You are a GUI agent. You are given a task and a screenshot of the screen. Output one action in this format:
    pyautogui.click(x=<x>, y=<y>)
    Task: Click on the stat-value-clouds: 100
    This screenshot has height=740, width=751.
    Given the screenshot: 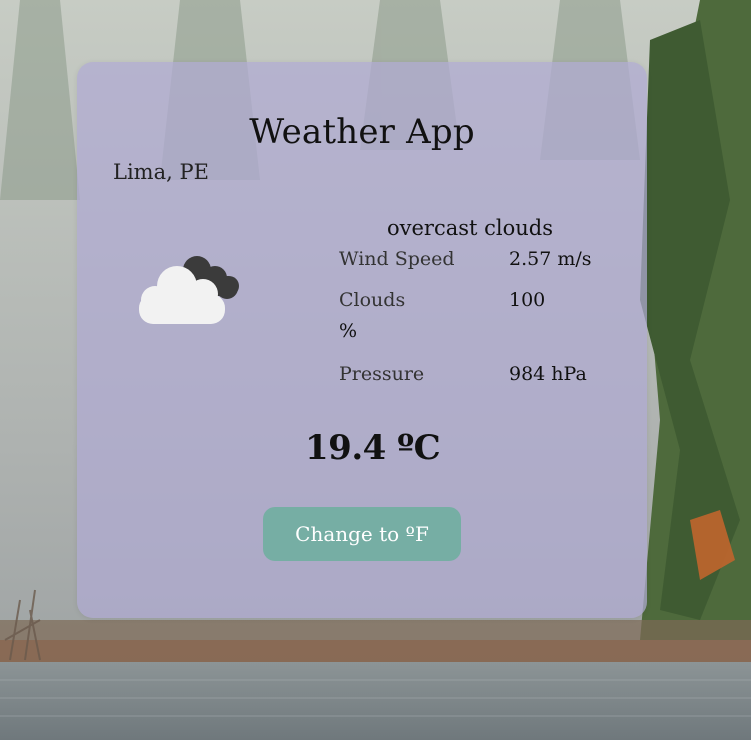 What is the action you would take?
    pyautogui.click(x=527, y=300)
    